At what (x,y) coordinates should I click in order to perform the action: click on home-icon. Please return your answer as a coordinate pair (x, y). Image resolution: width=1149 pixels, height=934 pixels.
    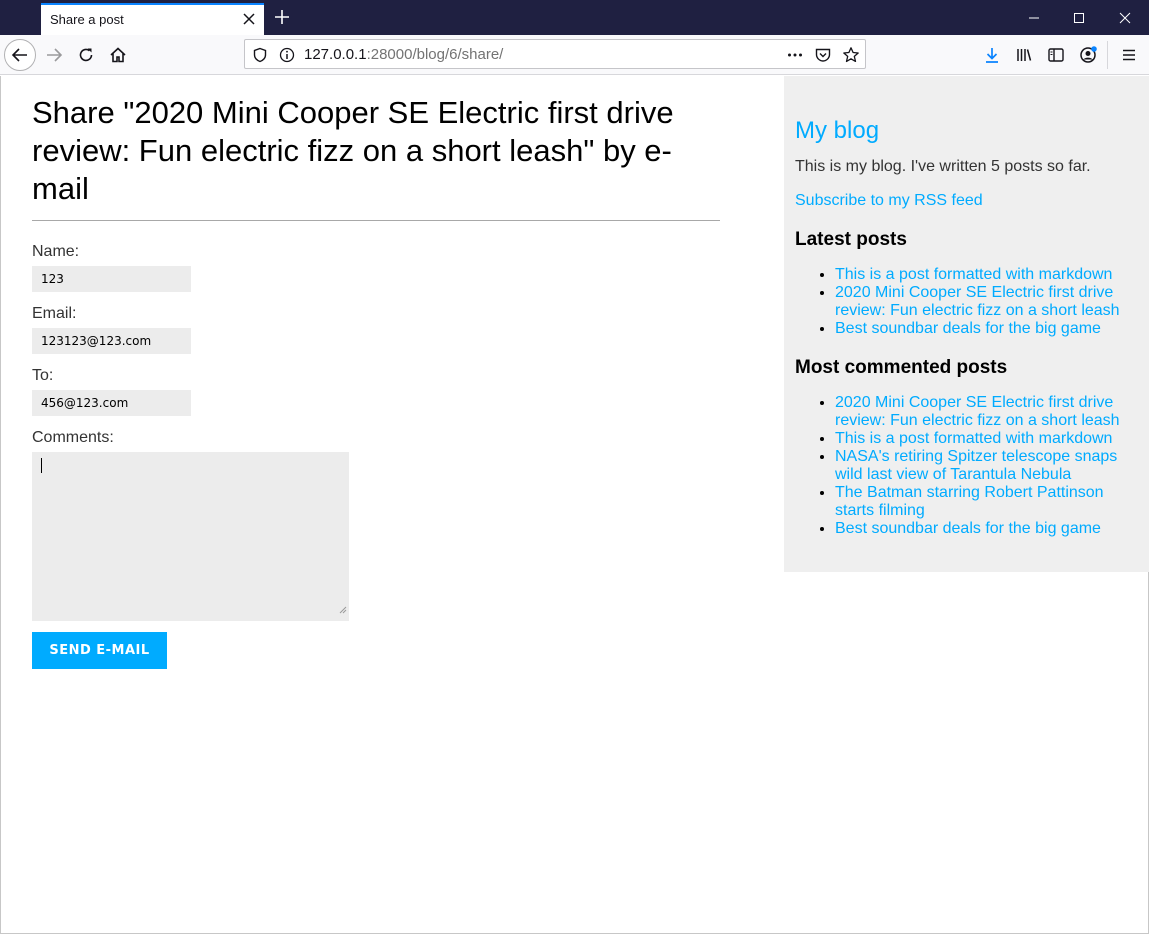
    Looking at the image, I should click on (118, 55).